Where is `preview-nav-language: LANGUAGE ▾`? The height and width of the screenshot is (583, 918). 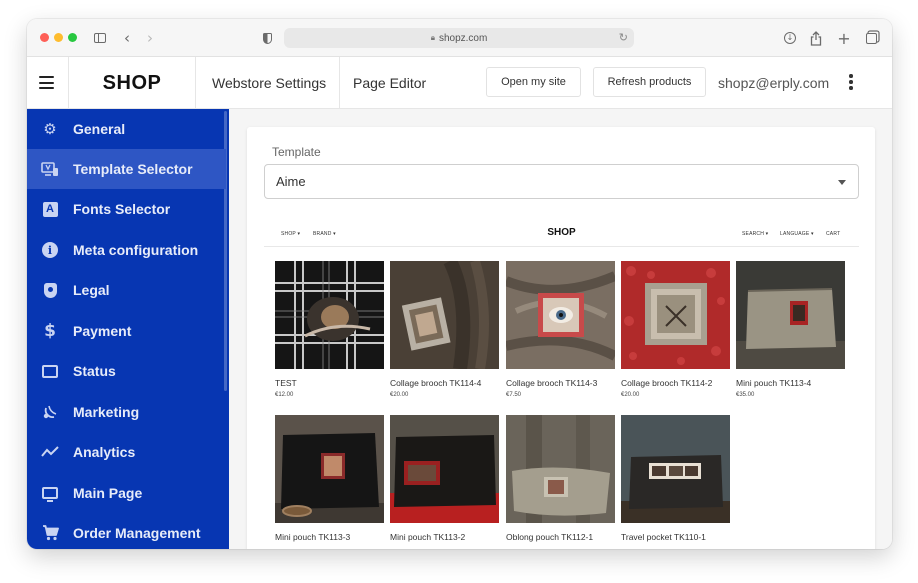 preview-nav-language: LANGUAGE ▾ is located at coordinates (797, 234).